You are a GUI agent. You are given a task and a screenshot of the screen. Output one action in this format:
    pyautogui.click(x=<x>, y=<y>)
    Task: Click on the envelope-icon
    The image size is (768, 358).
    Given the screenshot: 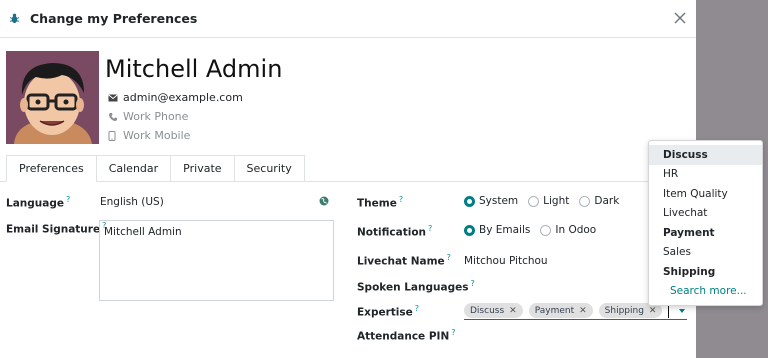 What is the action you would take?
    pyautogui.click(x=113, y=98)
    